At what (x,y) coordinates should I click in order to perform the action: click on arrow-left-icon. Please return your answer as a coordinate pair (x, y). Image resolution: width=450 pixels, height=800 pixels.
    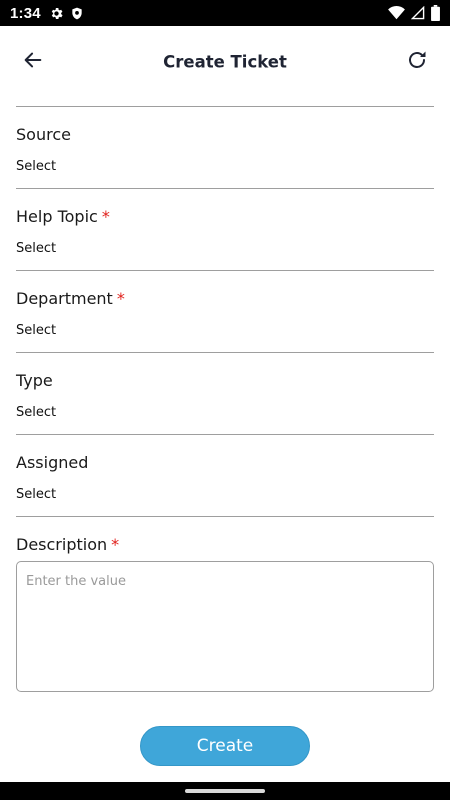
    Looking at the image, I should click on (33, 62).